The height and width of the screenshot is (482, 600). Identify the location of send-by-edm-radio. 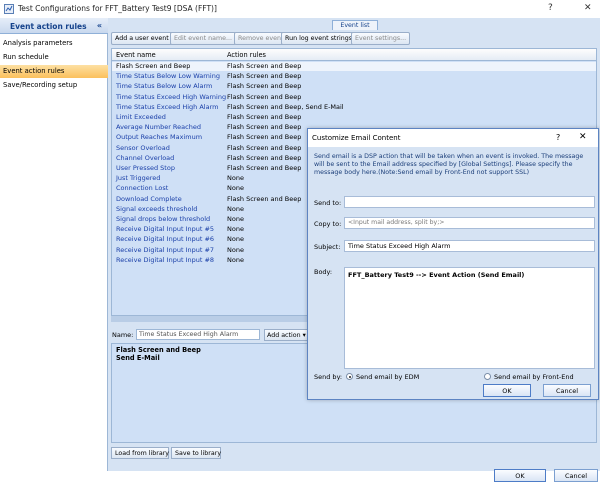
(349, 376).